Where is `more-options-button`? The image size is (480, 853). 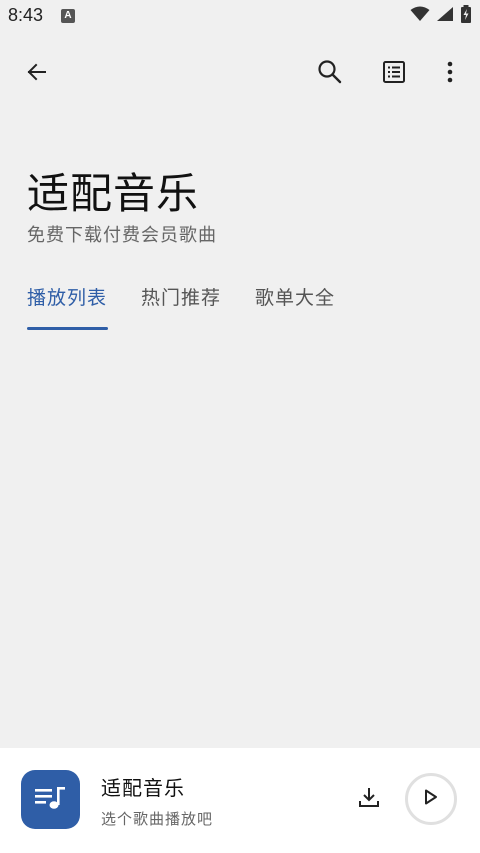 more-options-button is located at coordinates (450, 74).